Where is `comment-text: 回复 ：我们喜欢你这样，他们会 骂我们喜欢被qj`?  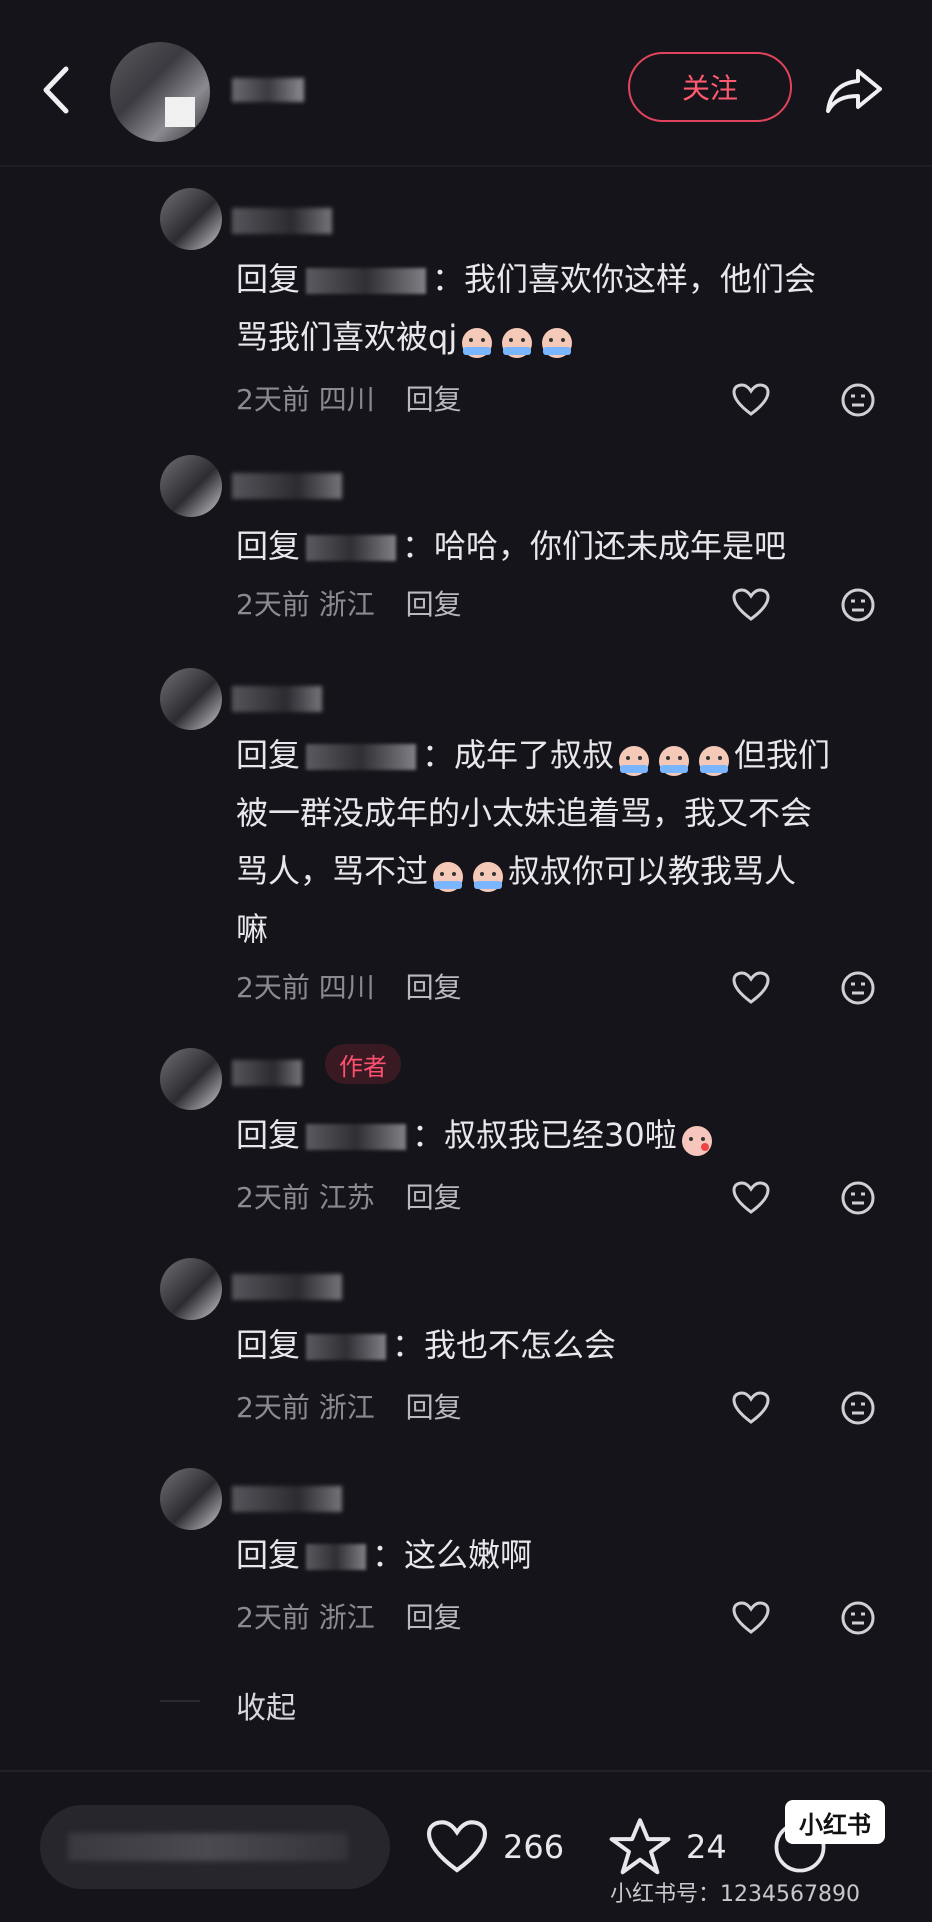
comment-text: 回复 ：我们喜欢你这样，他们会 骂我们喜欢被qj is located at coordinates (526, 309).